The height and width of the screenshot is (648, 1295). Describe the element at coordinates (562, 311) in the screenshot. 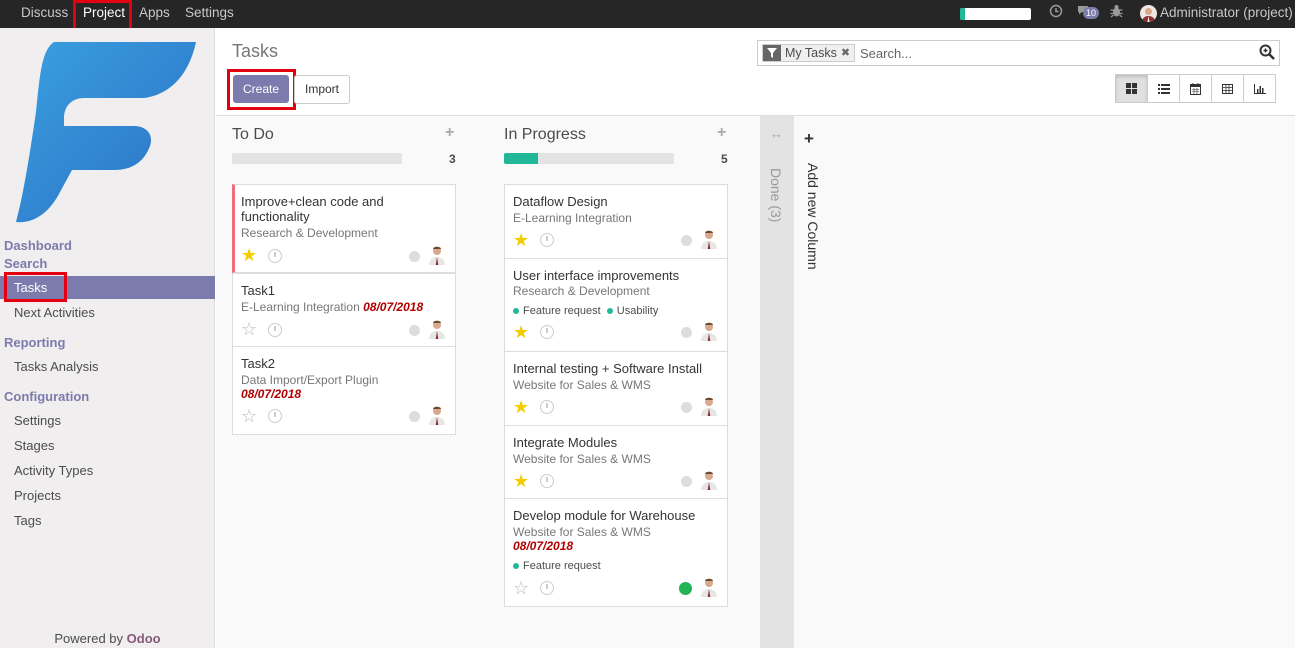

I see `tag-label: Feature request` at that location.